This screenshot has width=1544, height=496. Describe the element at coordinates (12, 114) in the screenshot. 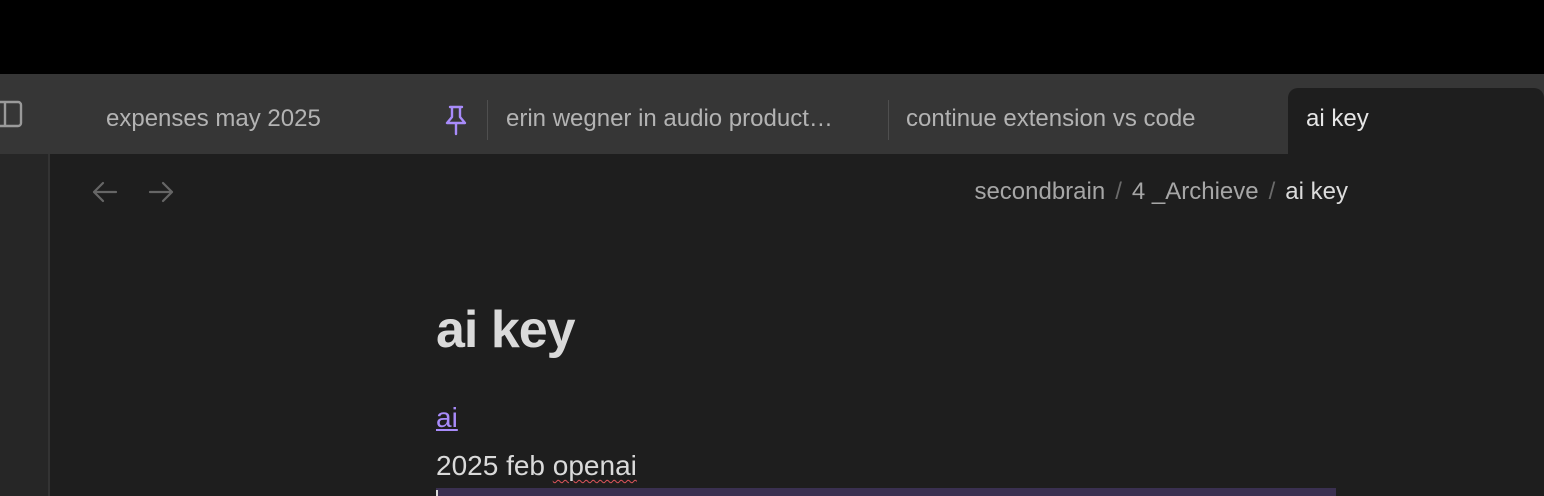

I see `sidebar-toggle-icon` at that location.